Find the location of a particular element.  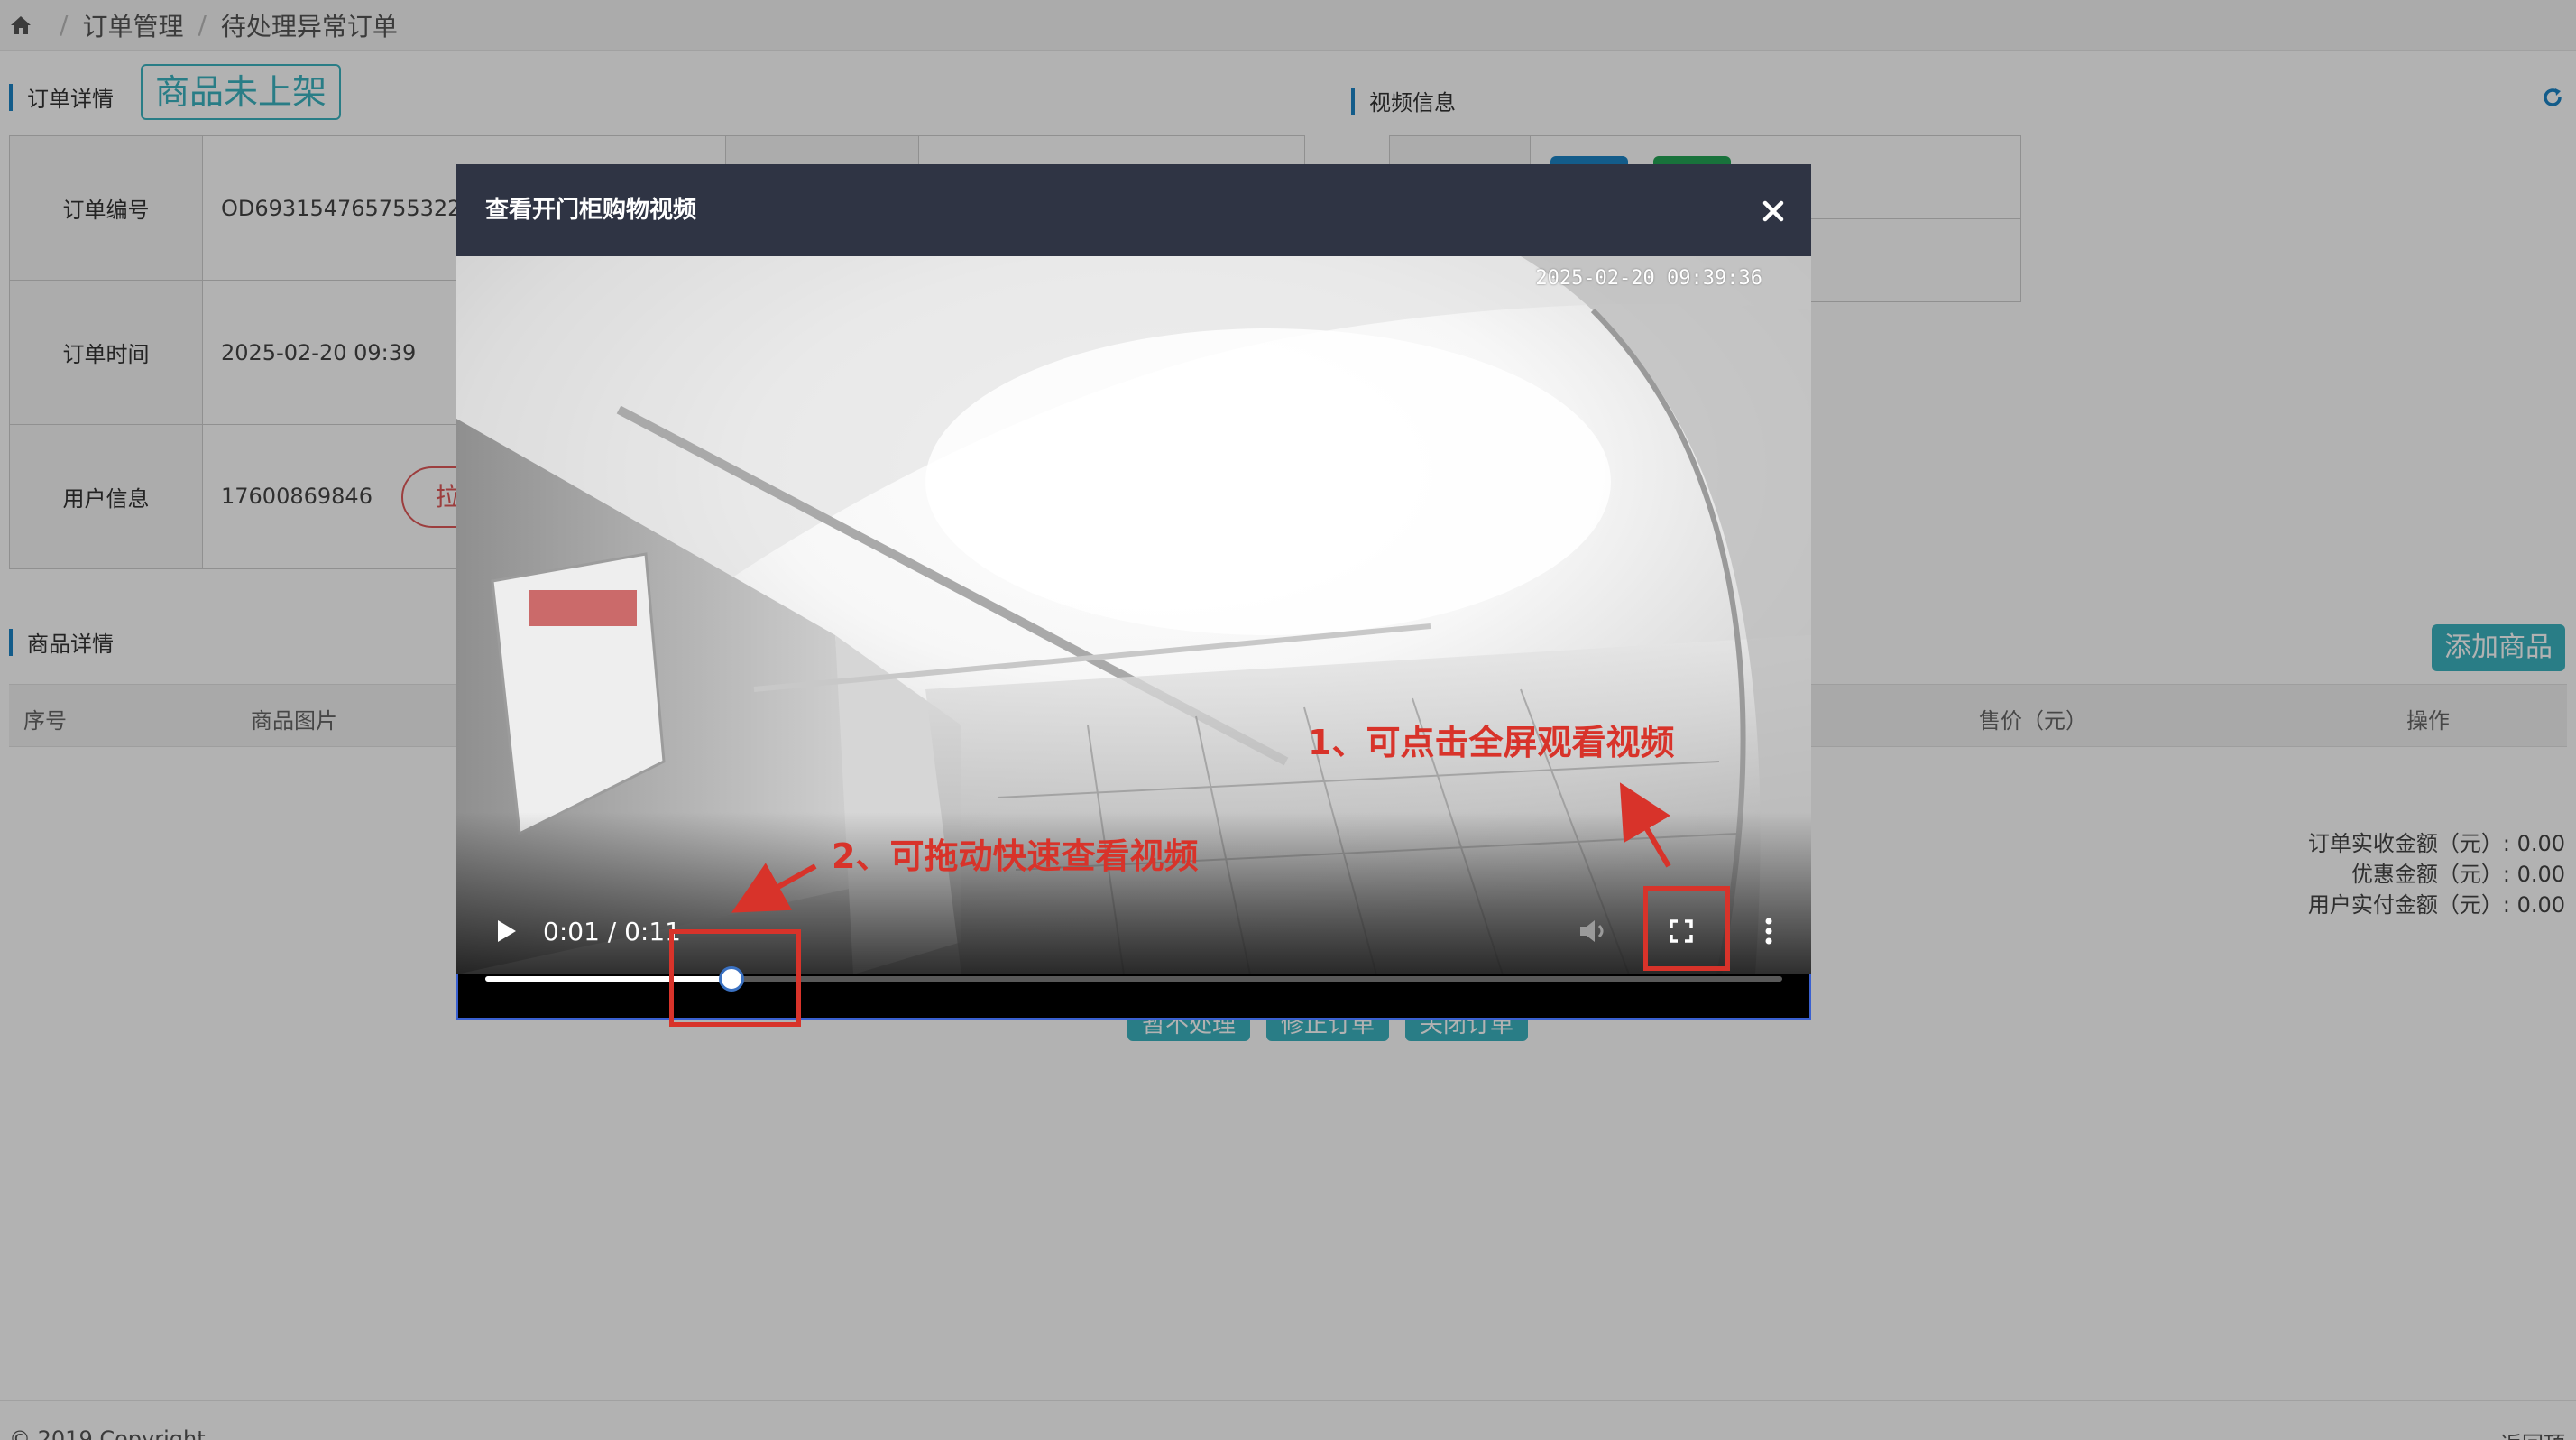

drag-annotation-arrow is located at coordinates (774, 888).